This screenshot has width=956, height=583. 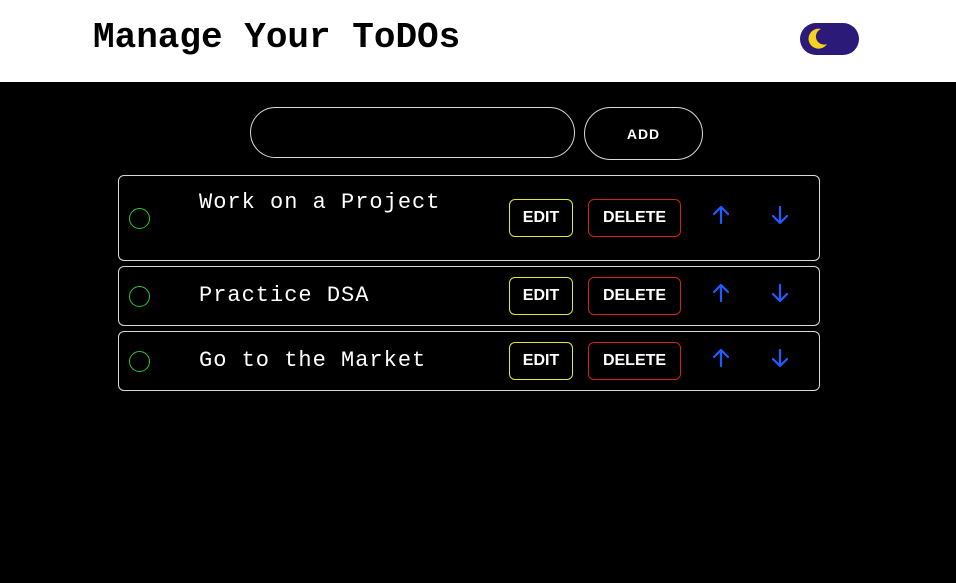 I want to click on todo-text: Work on a Project, so click(x=320, y=202).